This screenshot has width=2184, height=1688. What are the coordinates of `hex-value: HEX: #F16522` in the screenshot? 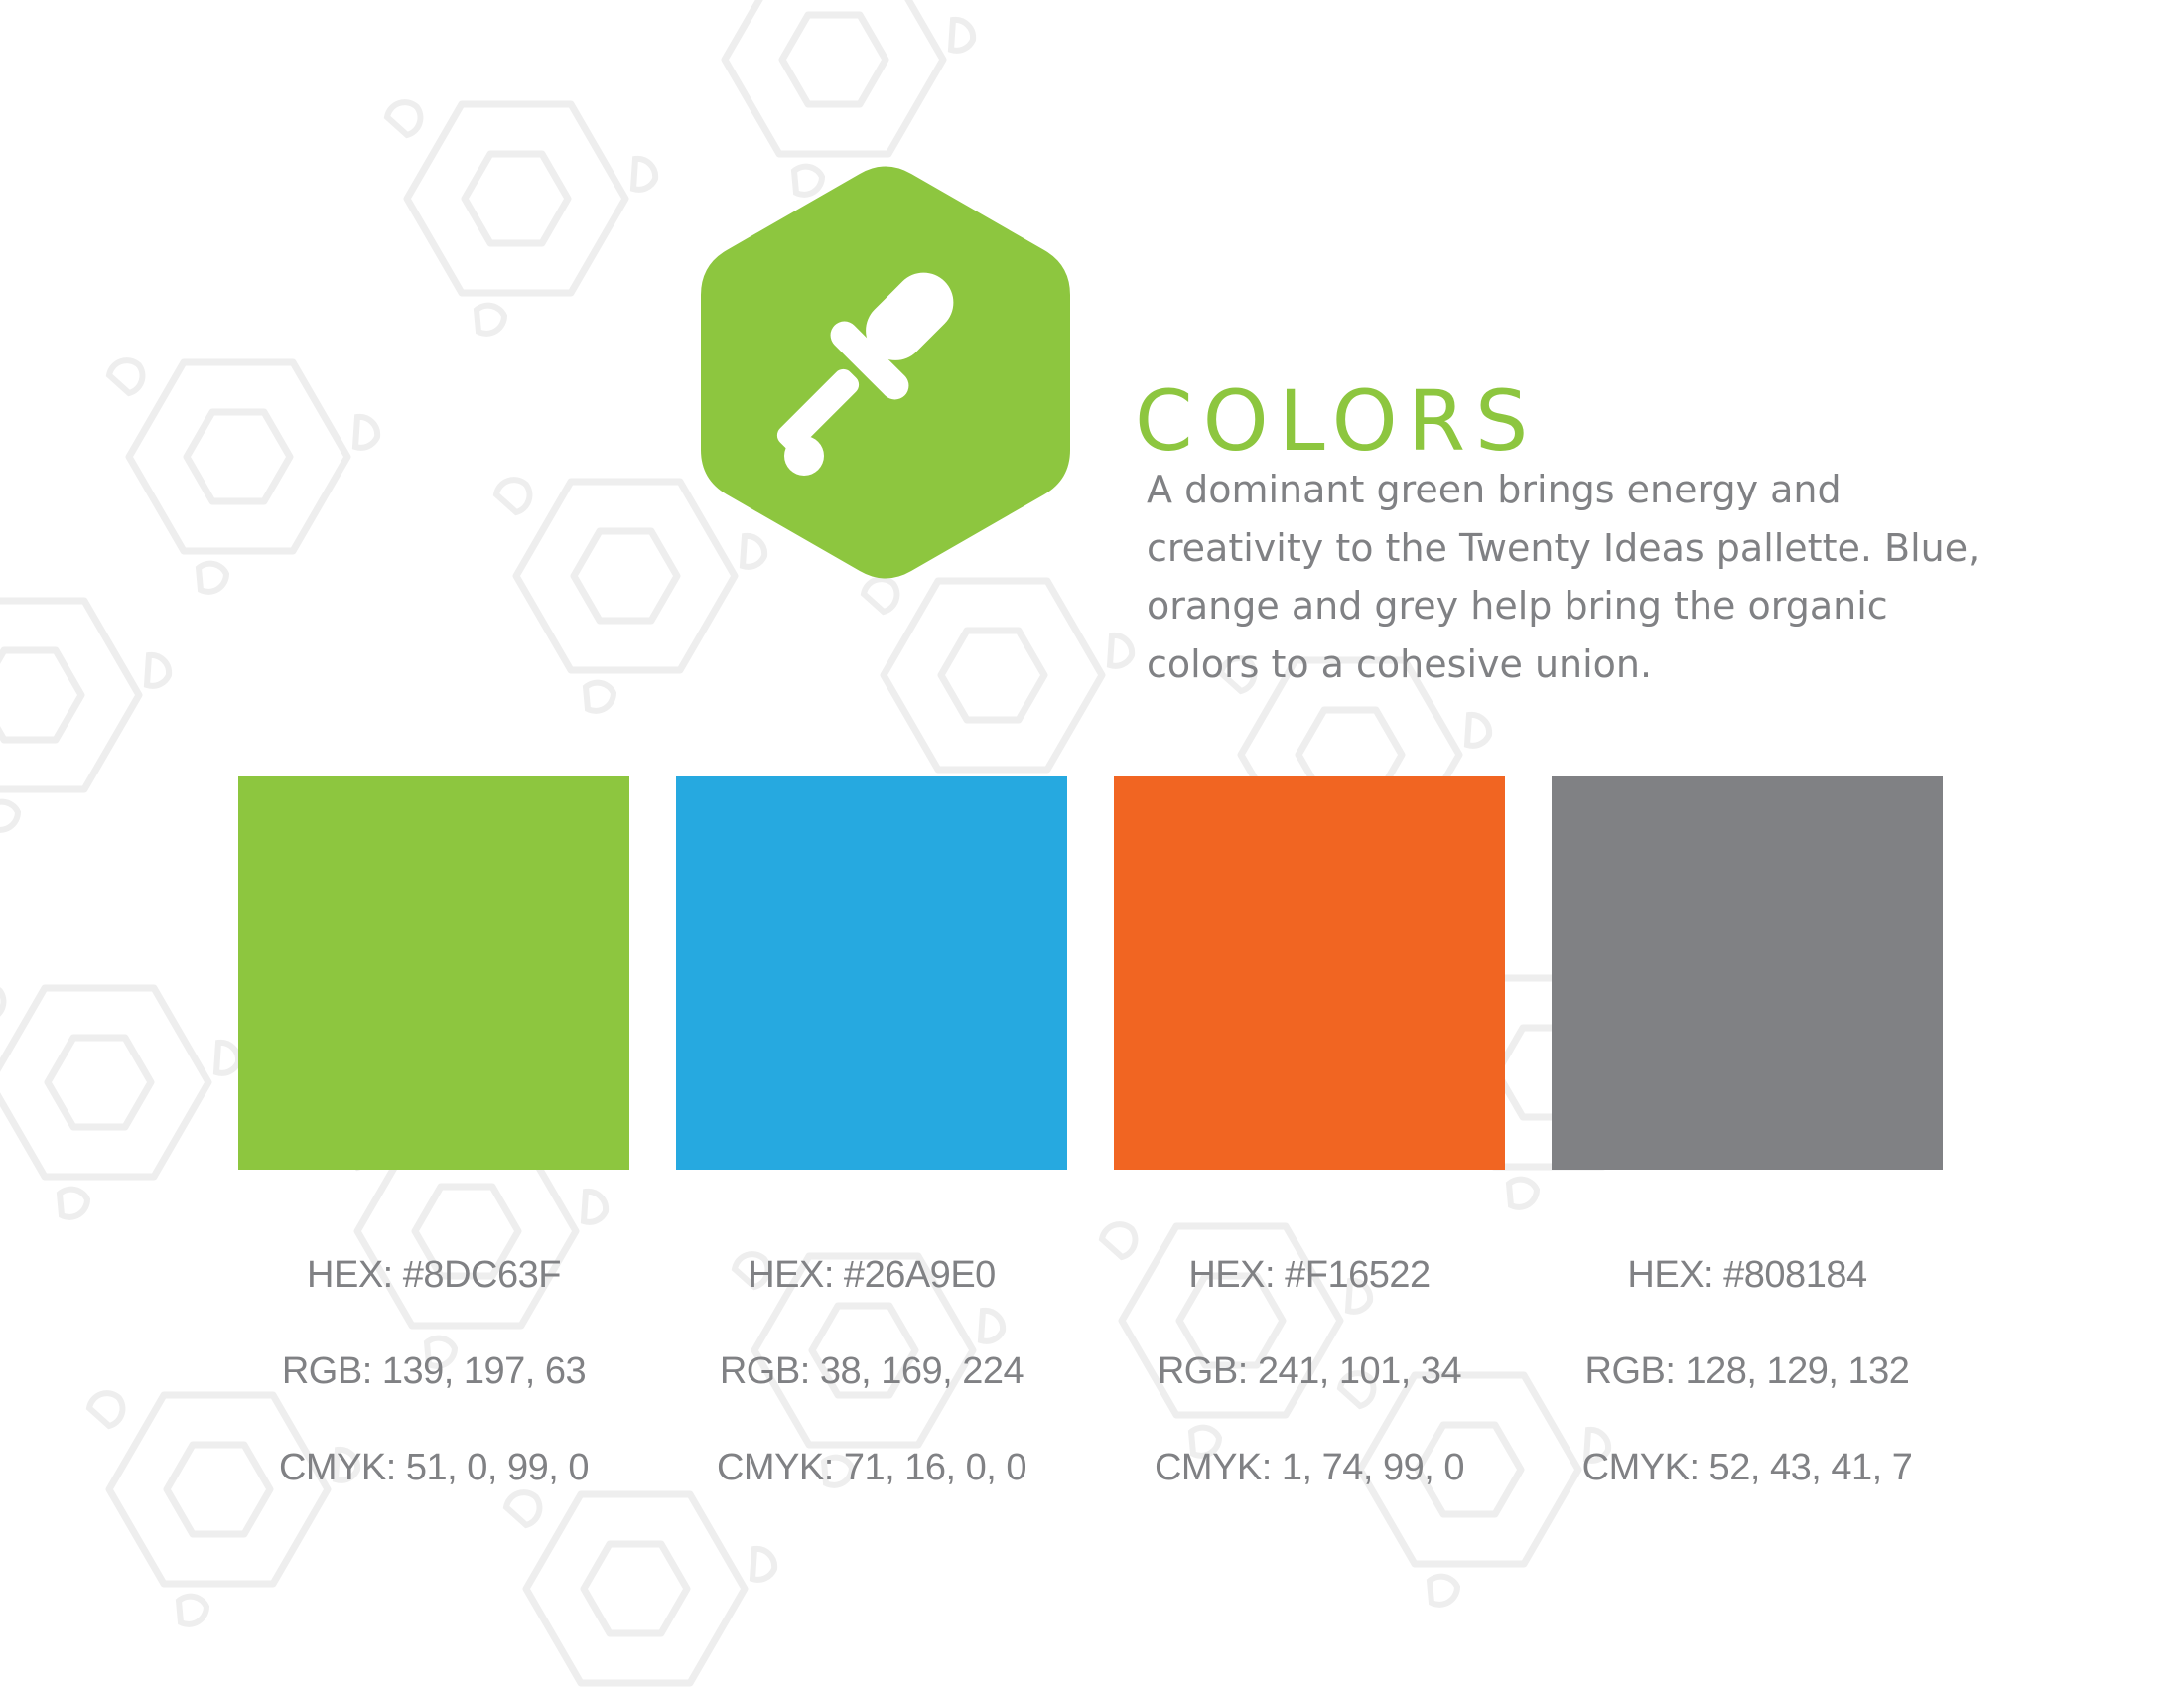 It's located at (1309, 1275).